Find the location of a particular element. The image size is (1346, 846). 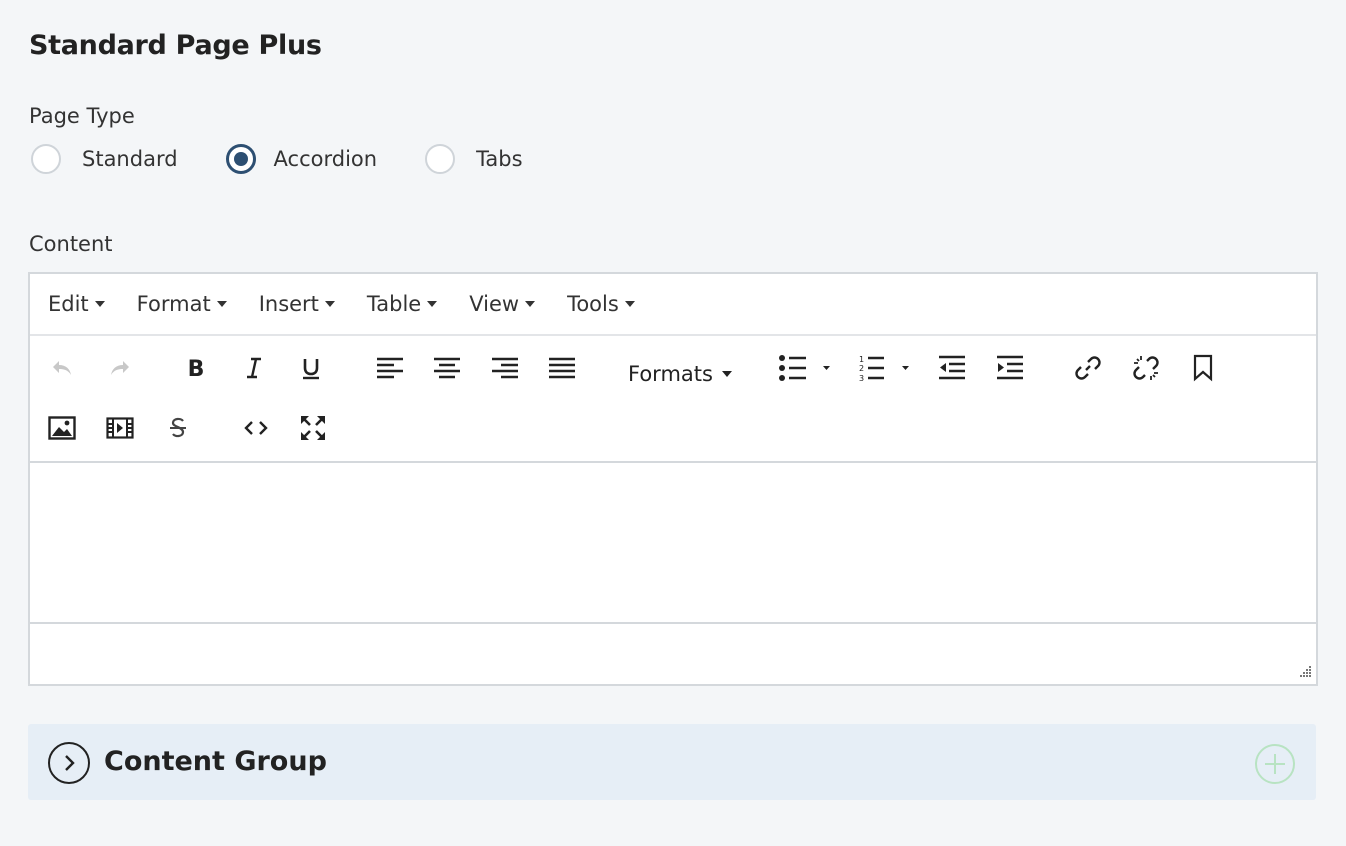

chevron-right-icon is located at coordinates (70, 763).